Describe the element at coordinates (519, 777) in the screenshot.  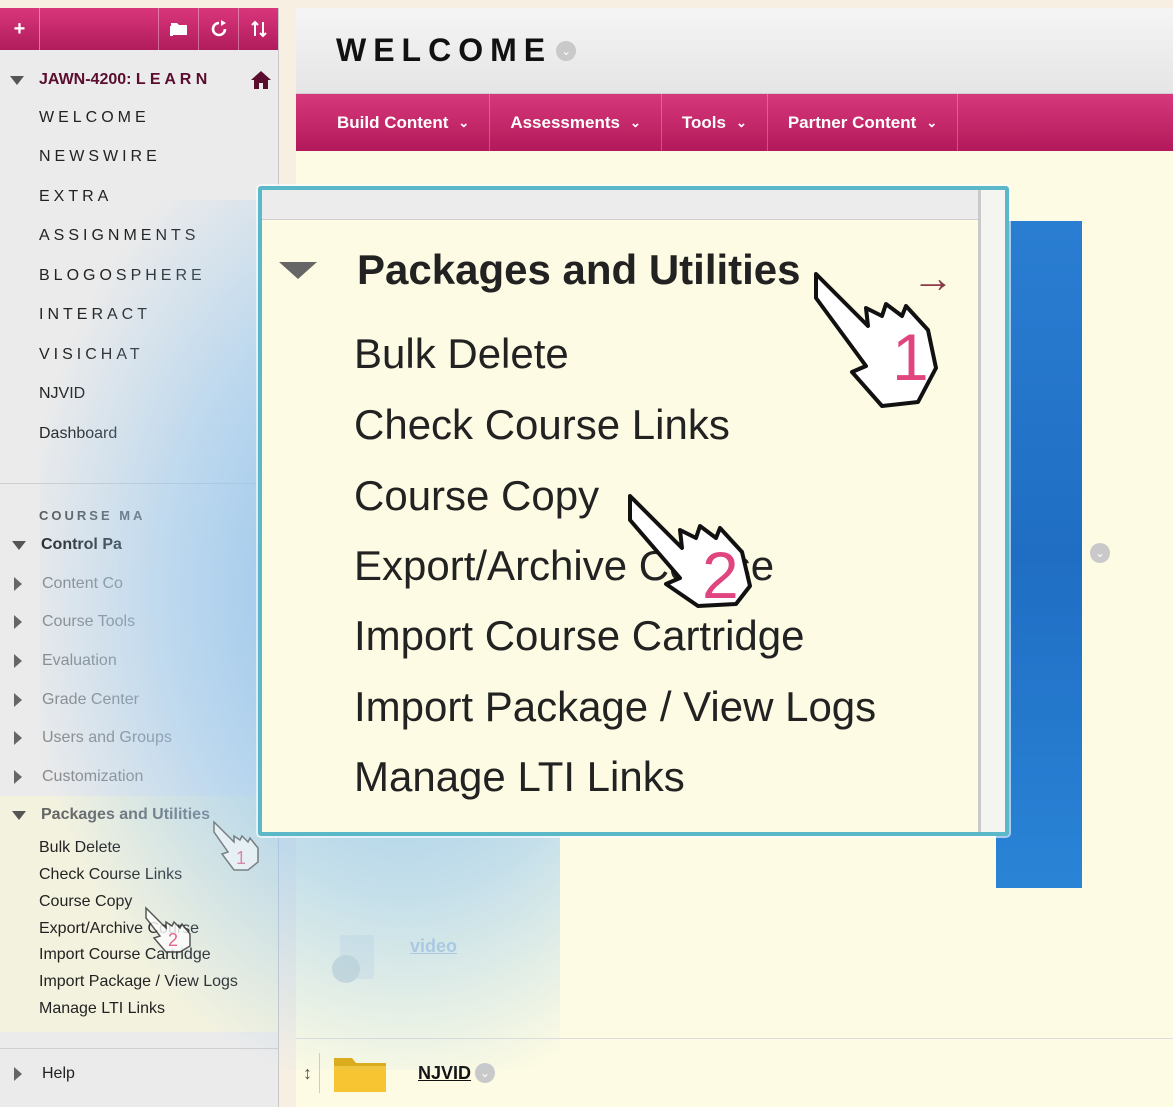
I see `callout-manage-lti: Manage LTI Links` at that location.